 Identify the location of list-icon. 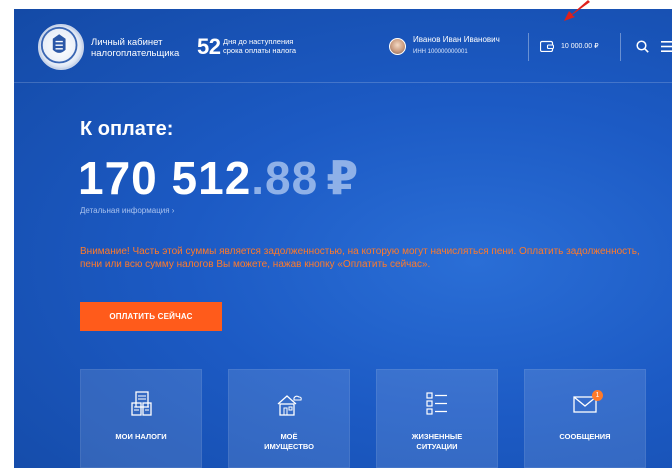
(436, 403).